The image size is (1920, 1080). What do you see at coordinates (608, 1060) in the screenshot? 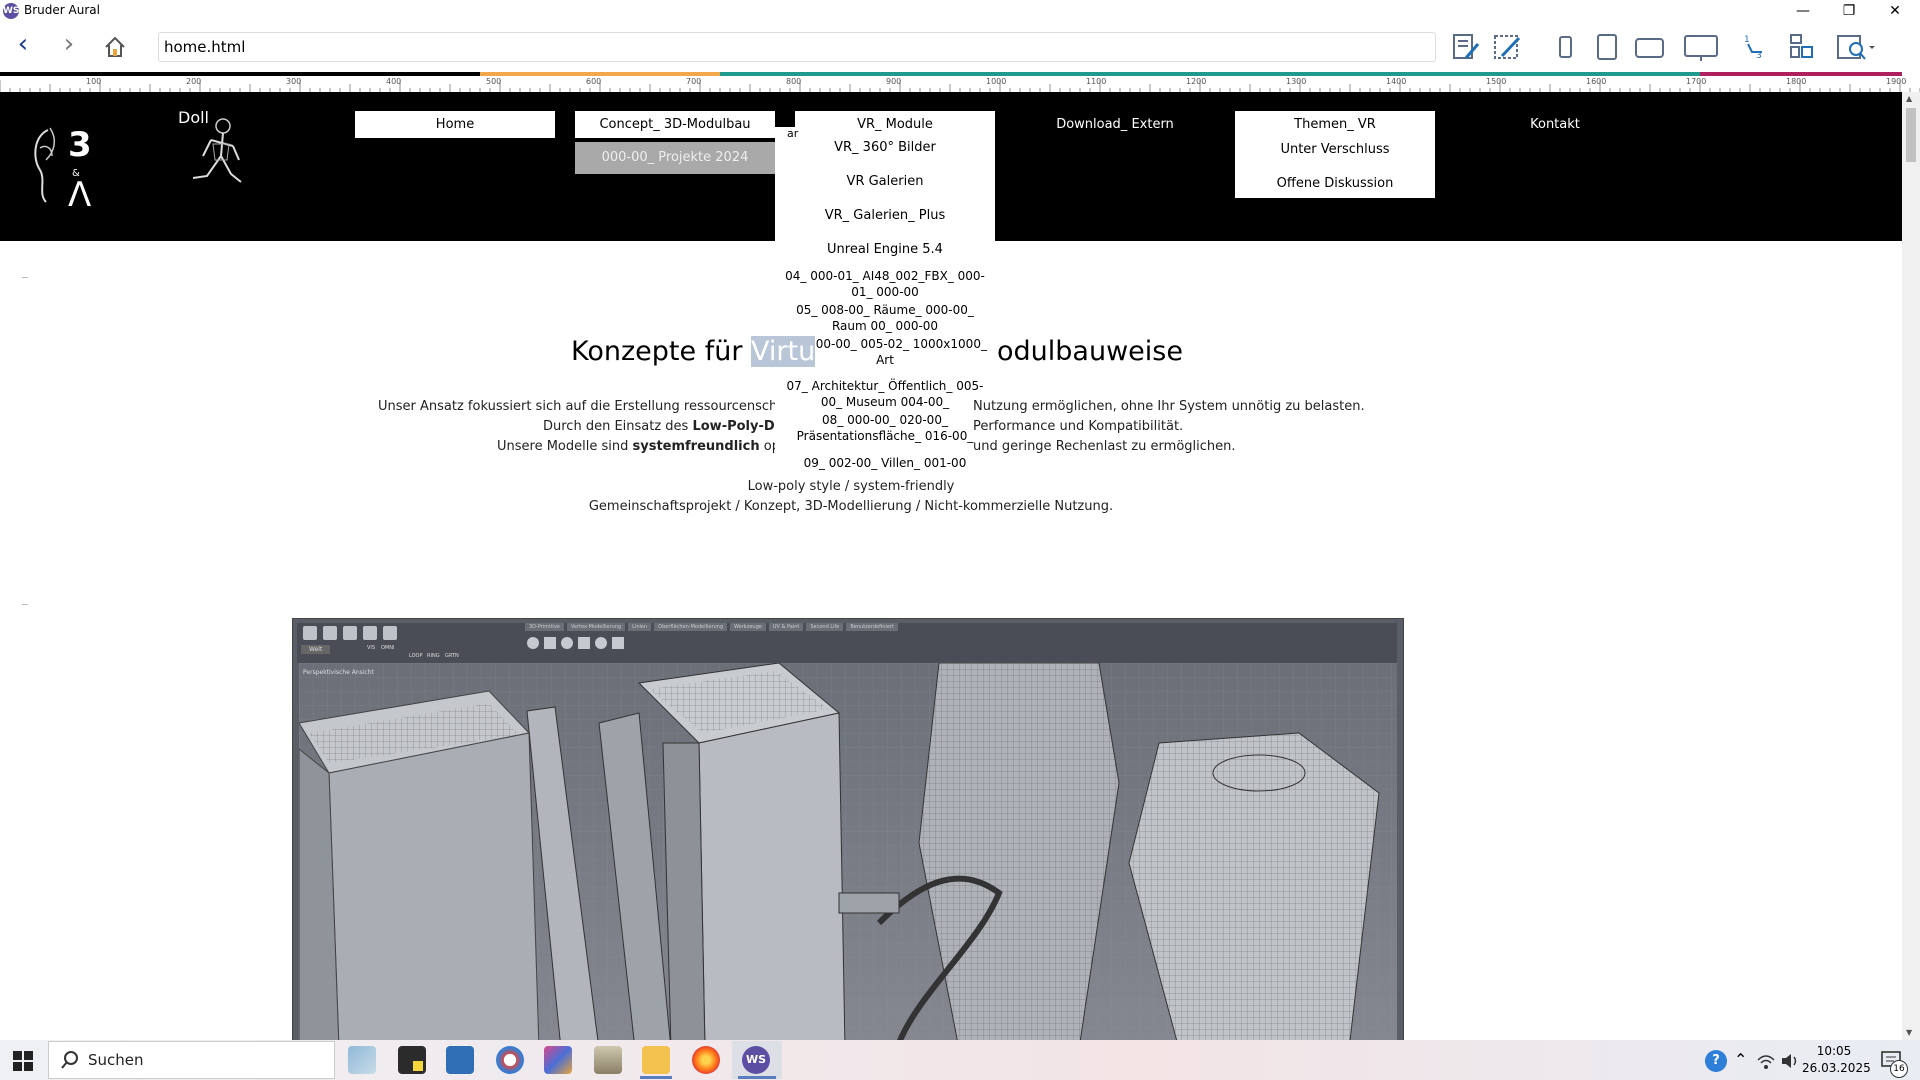
I see `taskbar-app-archive-icon` at bounding box center [608, 1060].